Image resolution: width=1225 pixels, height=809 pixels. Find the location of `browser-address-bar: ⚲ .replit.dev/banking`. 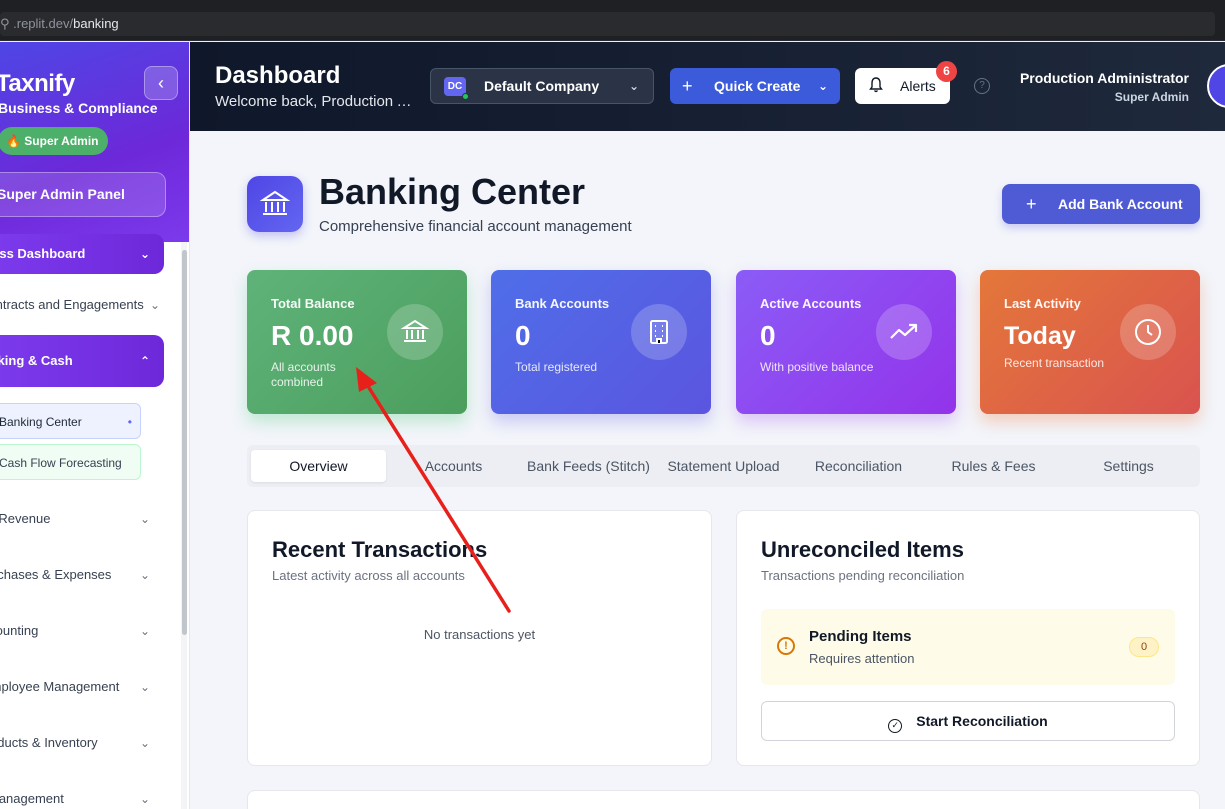

browser-address-bar: ⚲ .replit.dev/banking is located at coordinates (612, 24).